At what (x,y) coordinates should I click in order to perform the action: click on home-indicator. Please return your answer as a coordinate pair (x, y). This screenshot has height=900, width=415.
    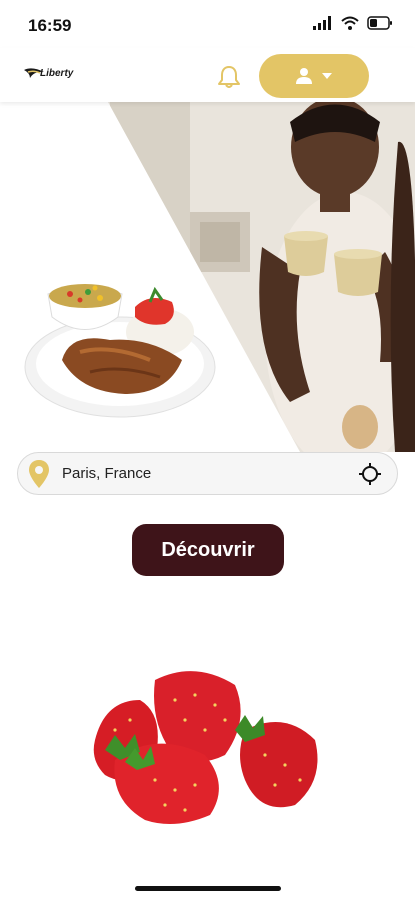
    Looking at the image, I should click on (208, 888).